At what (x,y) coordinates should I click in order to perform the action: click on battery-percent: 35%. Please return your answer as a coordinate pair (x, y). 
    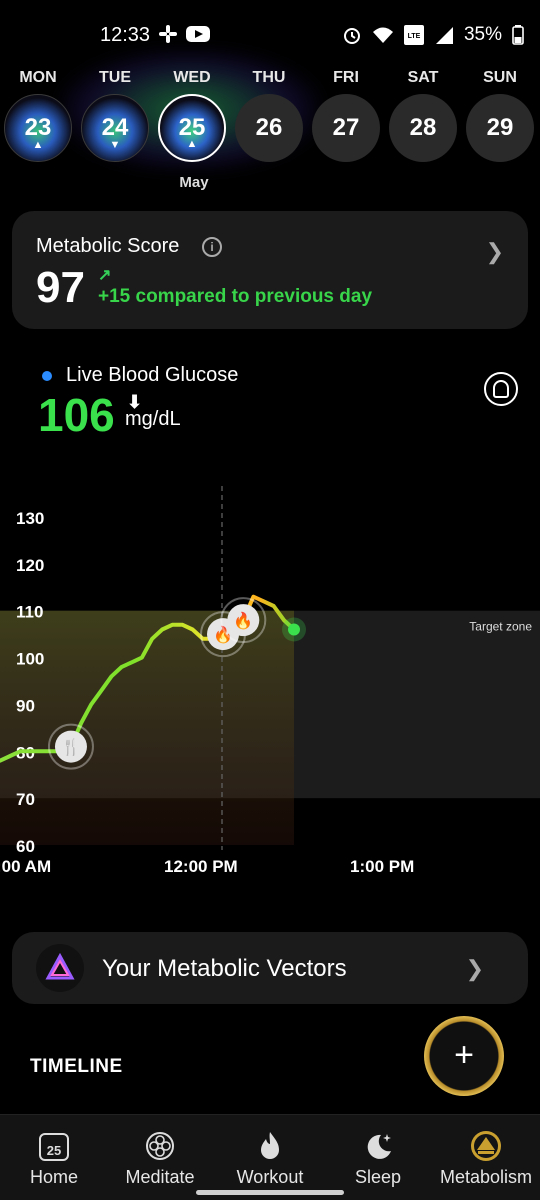
    Looking at the image, I should click on (482, 34).